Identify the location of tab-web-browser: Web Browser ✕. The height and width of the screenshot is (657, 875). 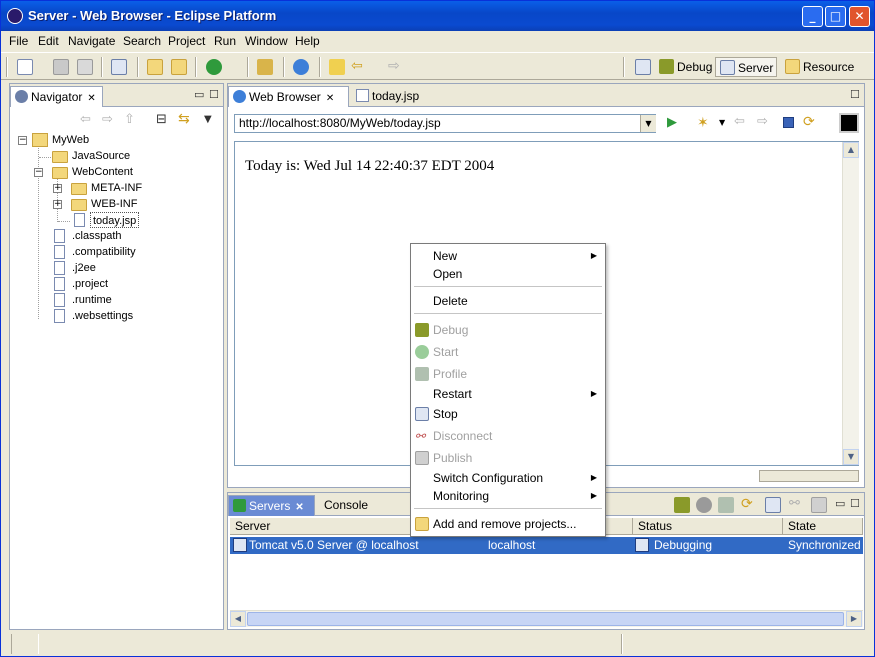
(288, 96).